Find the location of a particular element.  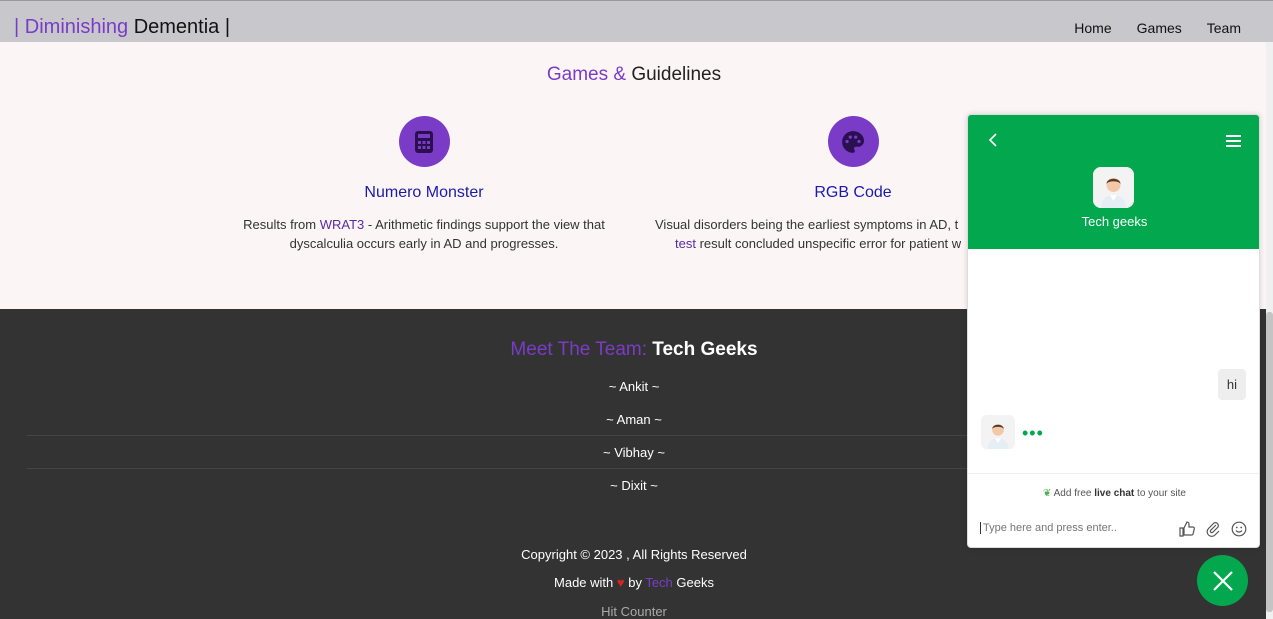

chat-message-input is located at coordinates (1075, 528).